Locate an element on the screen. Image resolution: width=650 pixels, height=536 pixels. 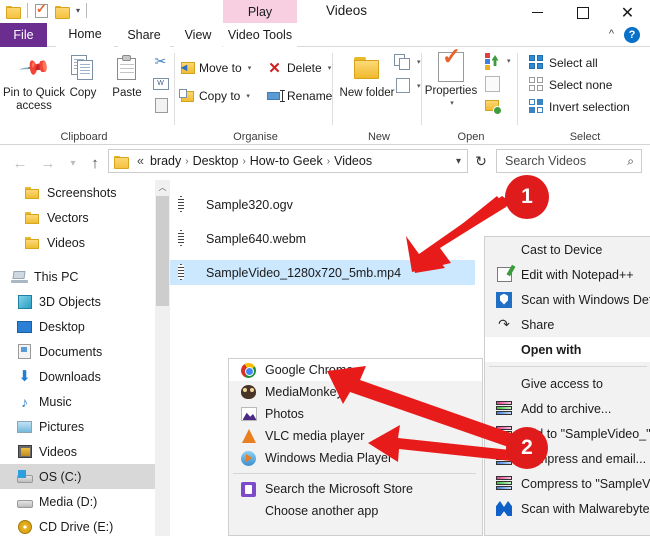
scrollbar-thumb is located at coordinates (162, 251).